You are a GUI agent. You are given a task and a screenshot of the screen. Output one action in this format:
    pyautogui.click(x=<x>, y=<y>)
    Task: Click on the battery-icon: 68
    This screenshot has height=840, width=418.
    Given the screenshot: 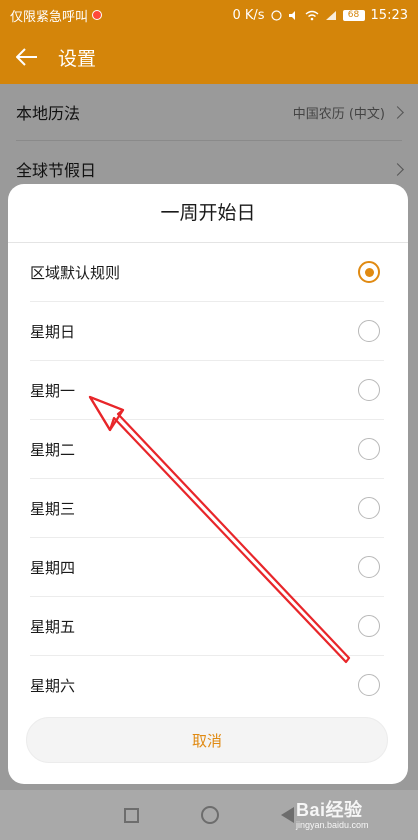 What is the action you would take?
    pyautogui.click(x=353, y=15)
    